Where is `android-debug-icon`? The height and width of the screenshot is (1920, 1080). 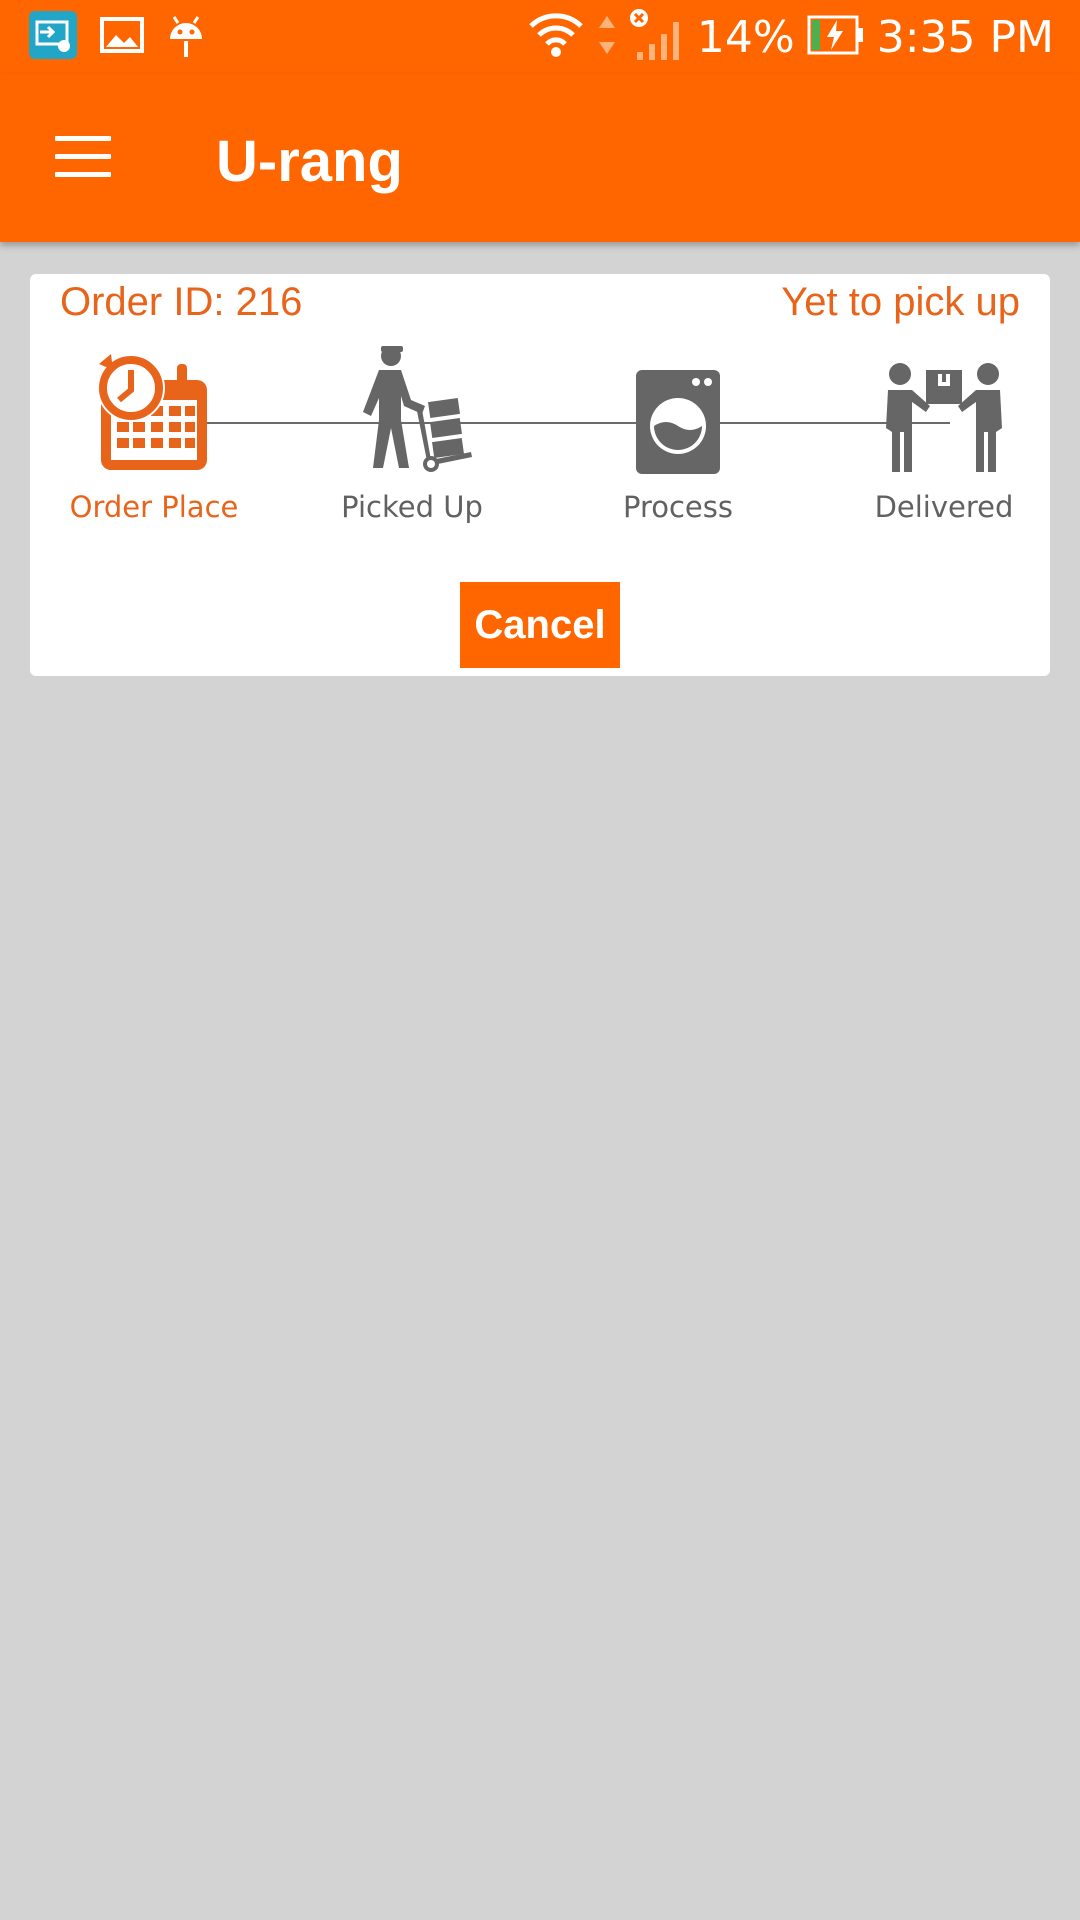 android-debug-icon is located at coordinates (186, 37).